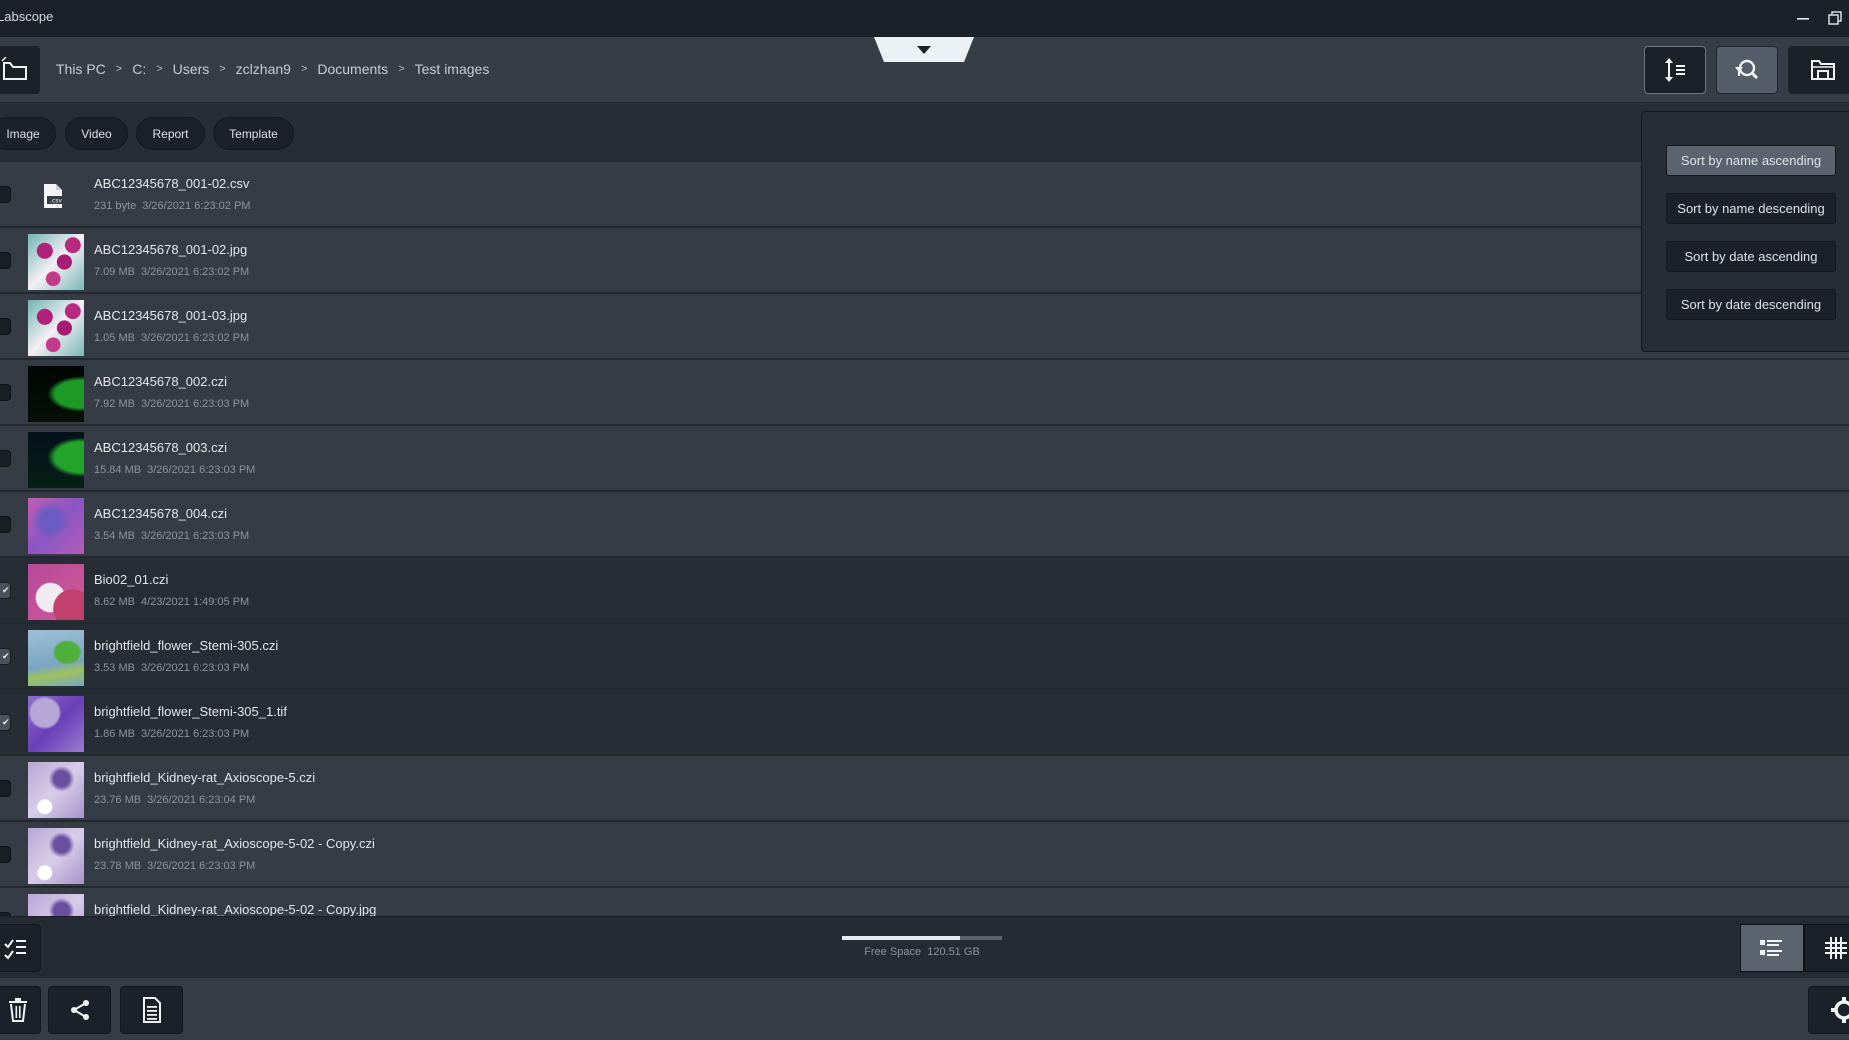  Describe the element at coordinates (171, 315) in the screenshot. I see `file-name: ABC12345678_001-03.jpg` at that location.